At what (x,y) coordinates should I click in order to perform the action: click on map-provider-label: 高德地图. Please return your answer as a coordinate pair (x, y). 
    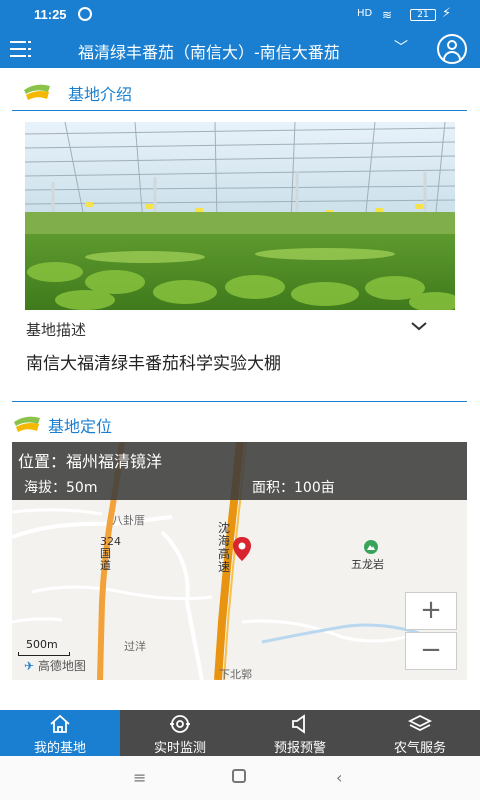
    Looking at the image, I should click on (61, 666).